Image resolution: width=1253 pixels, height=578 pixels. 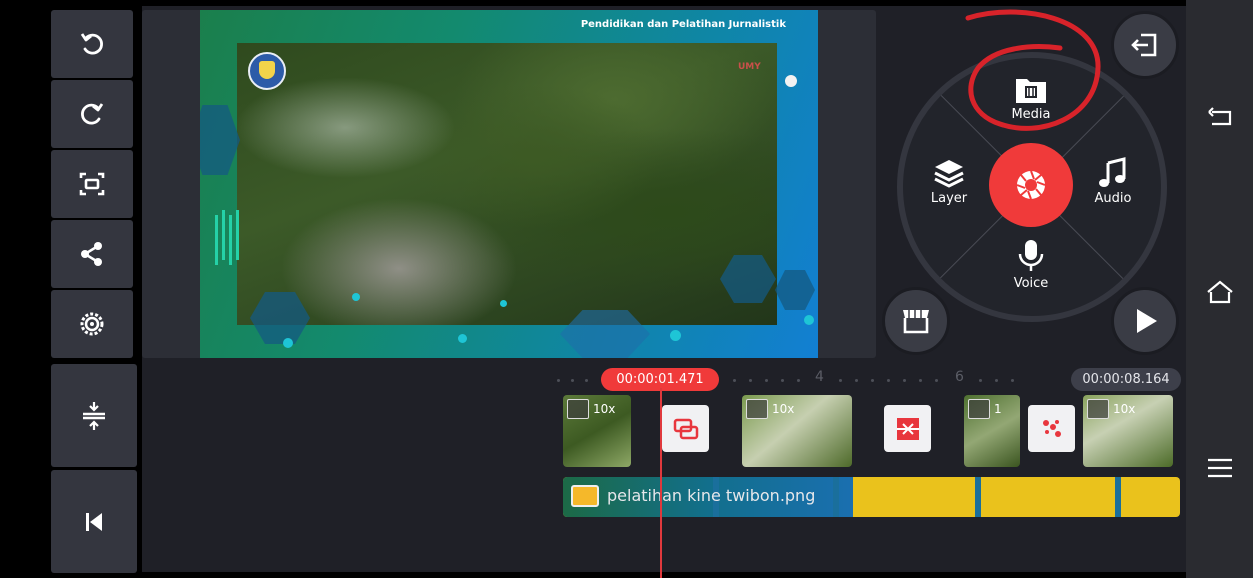 I want to click on microphone-icon, so click(x=1031, y=255).